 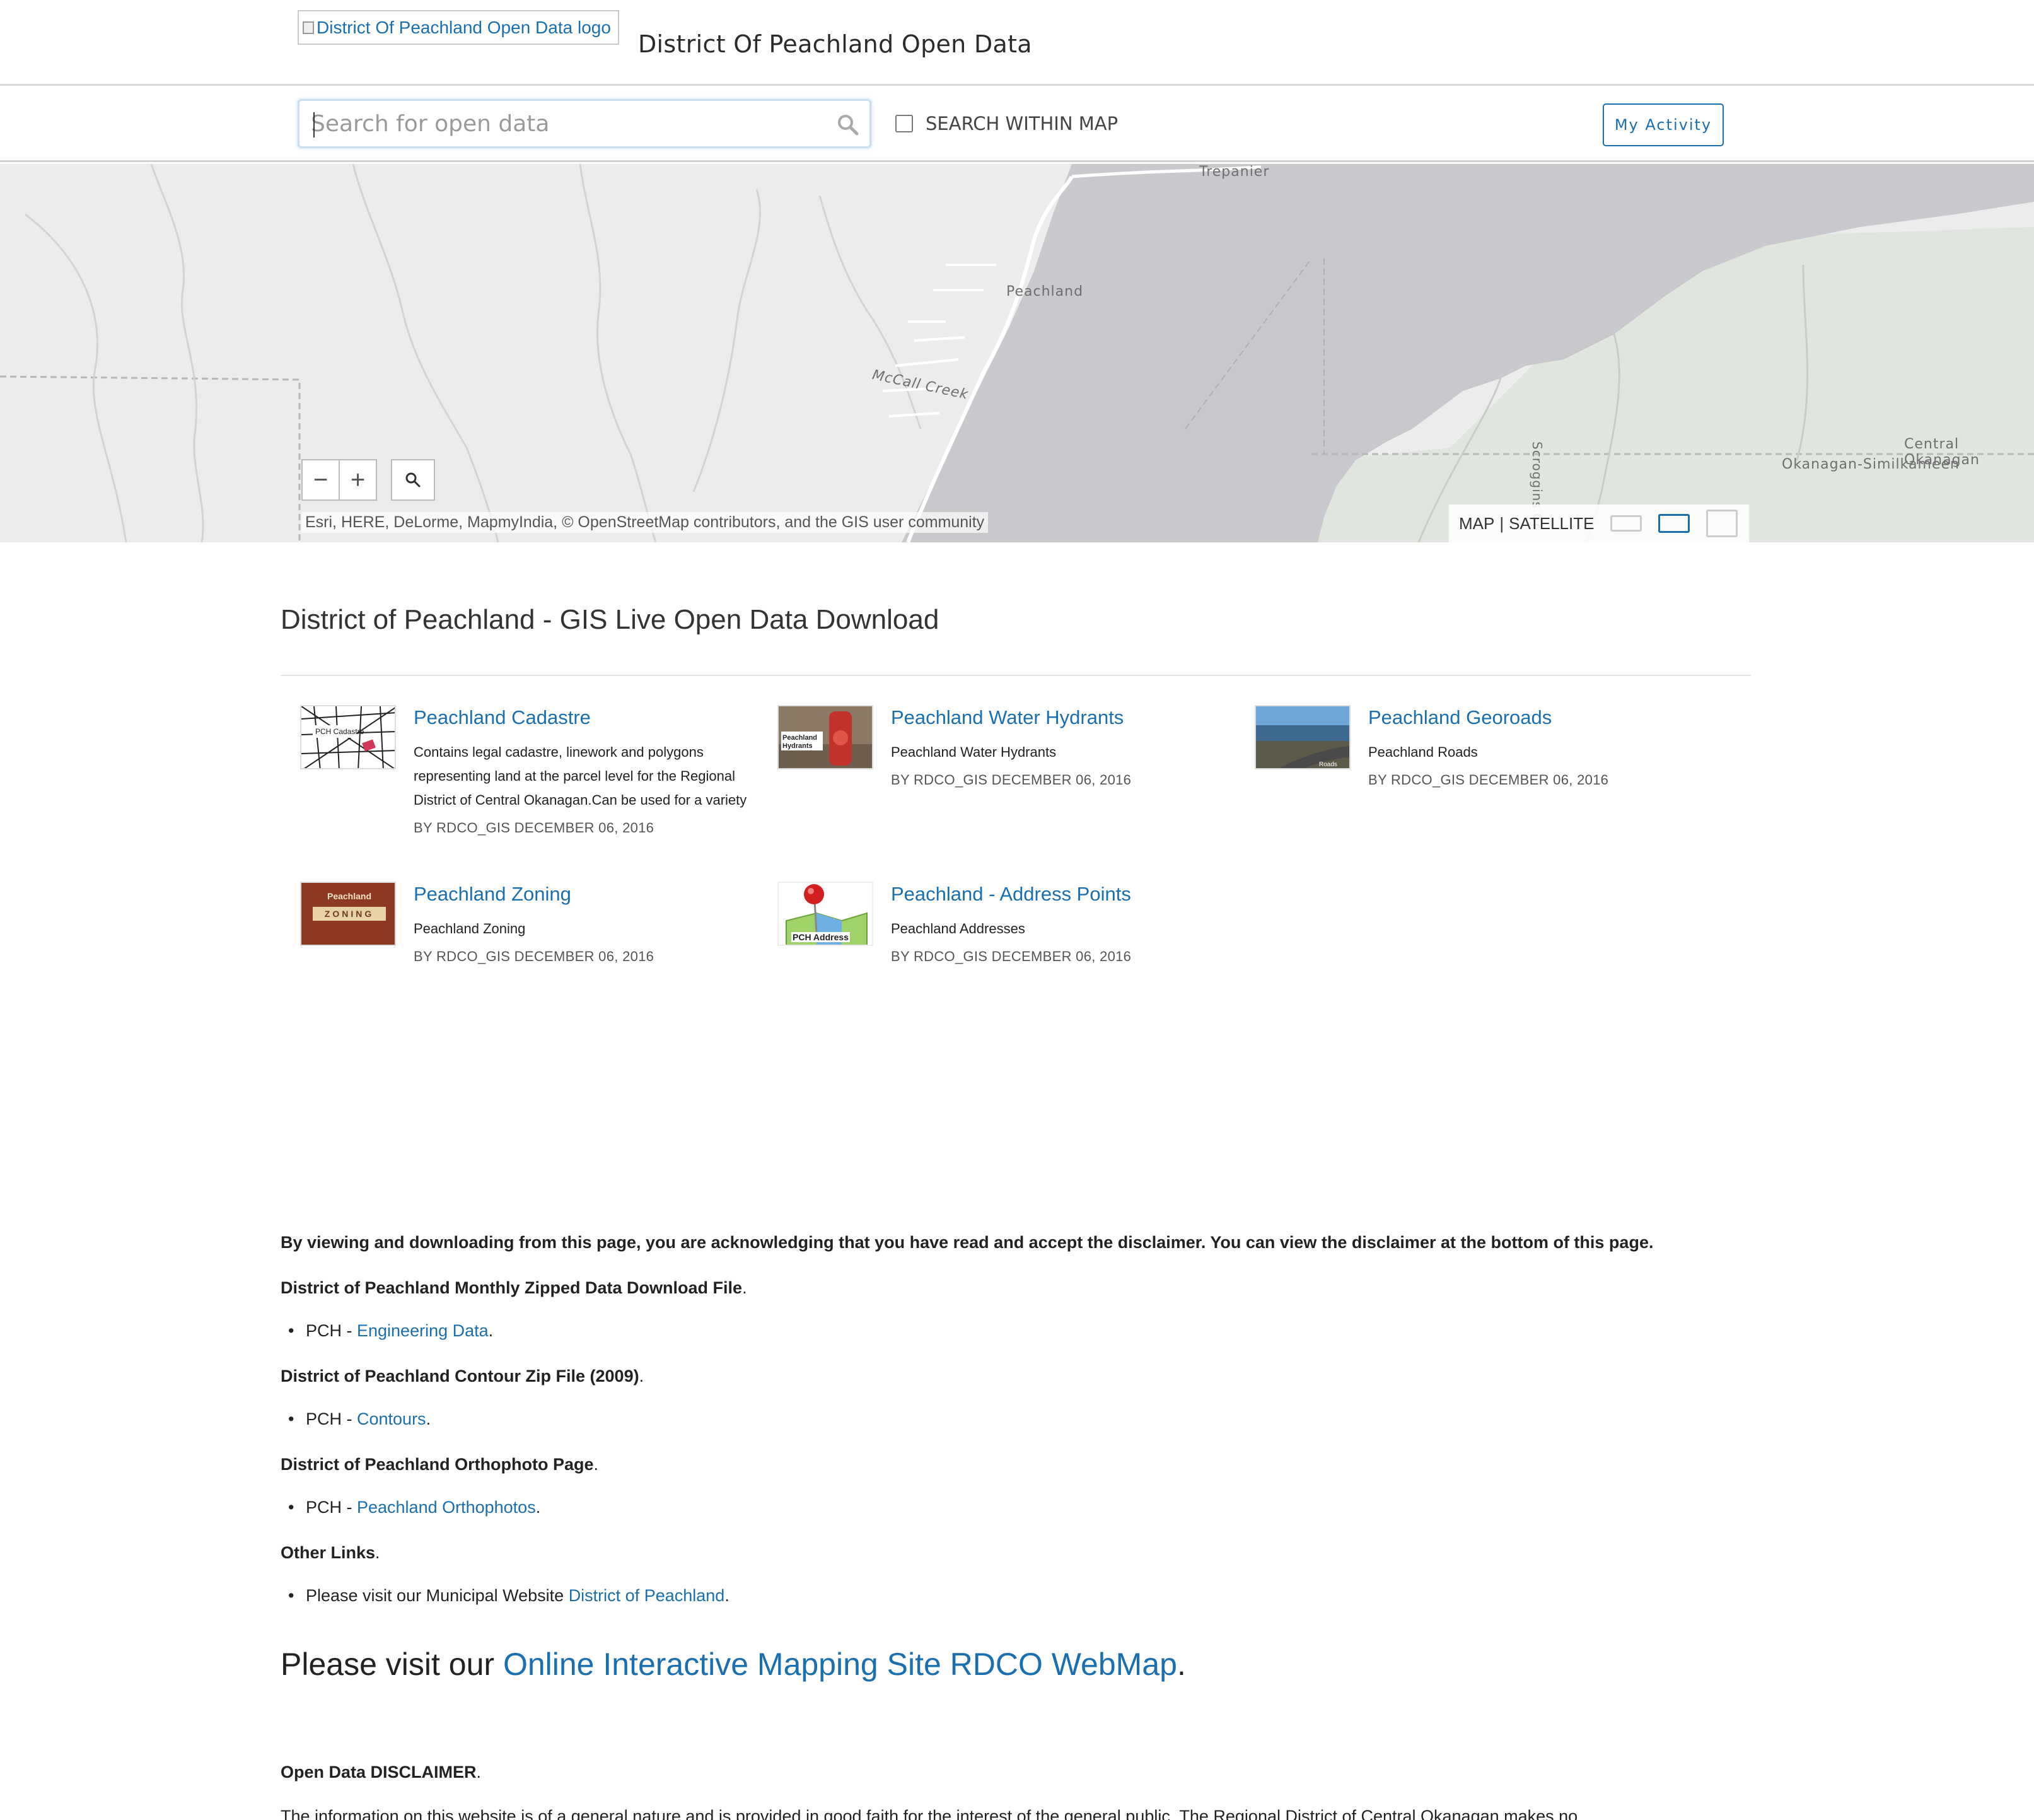 I want to click on address-thumbnail: PCH Address, so click(x=825, y=914).